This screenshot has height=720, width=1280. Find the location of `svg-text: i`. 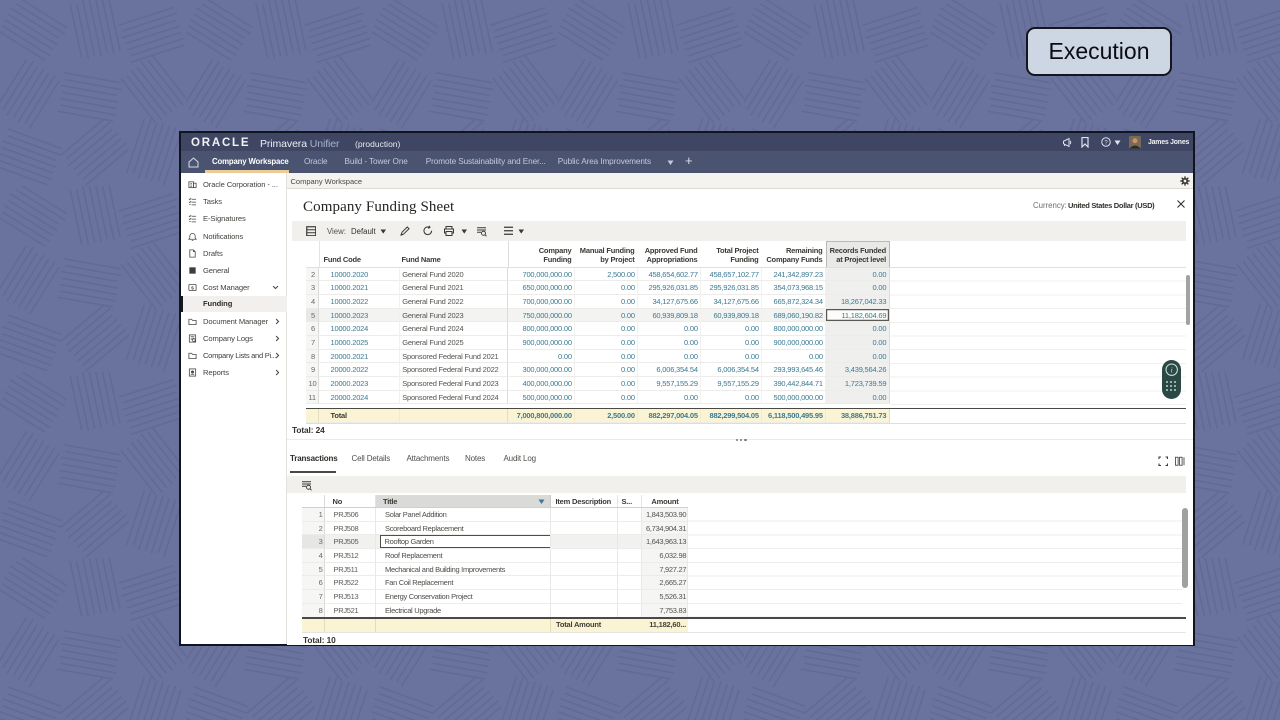

svg-text: i is located at coordinates (1171, 369).